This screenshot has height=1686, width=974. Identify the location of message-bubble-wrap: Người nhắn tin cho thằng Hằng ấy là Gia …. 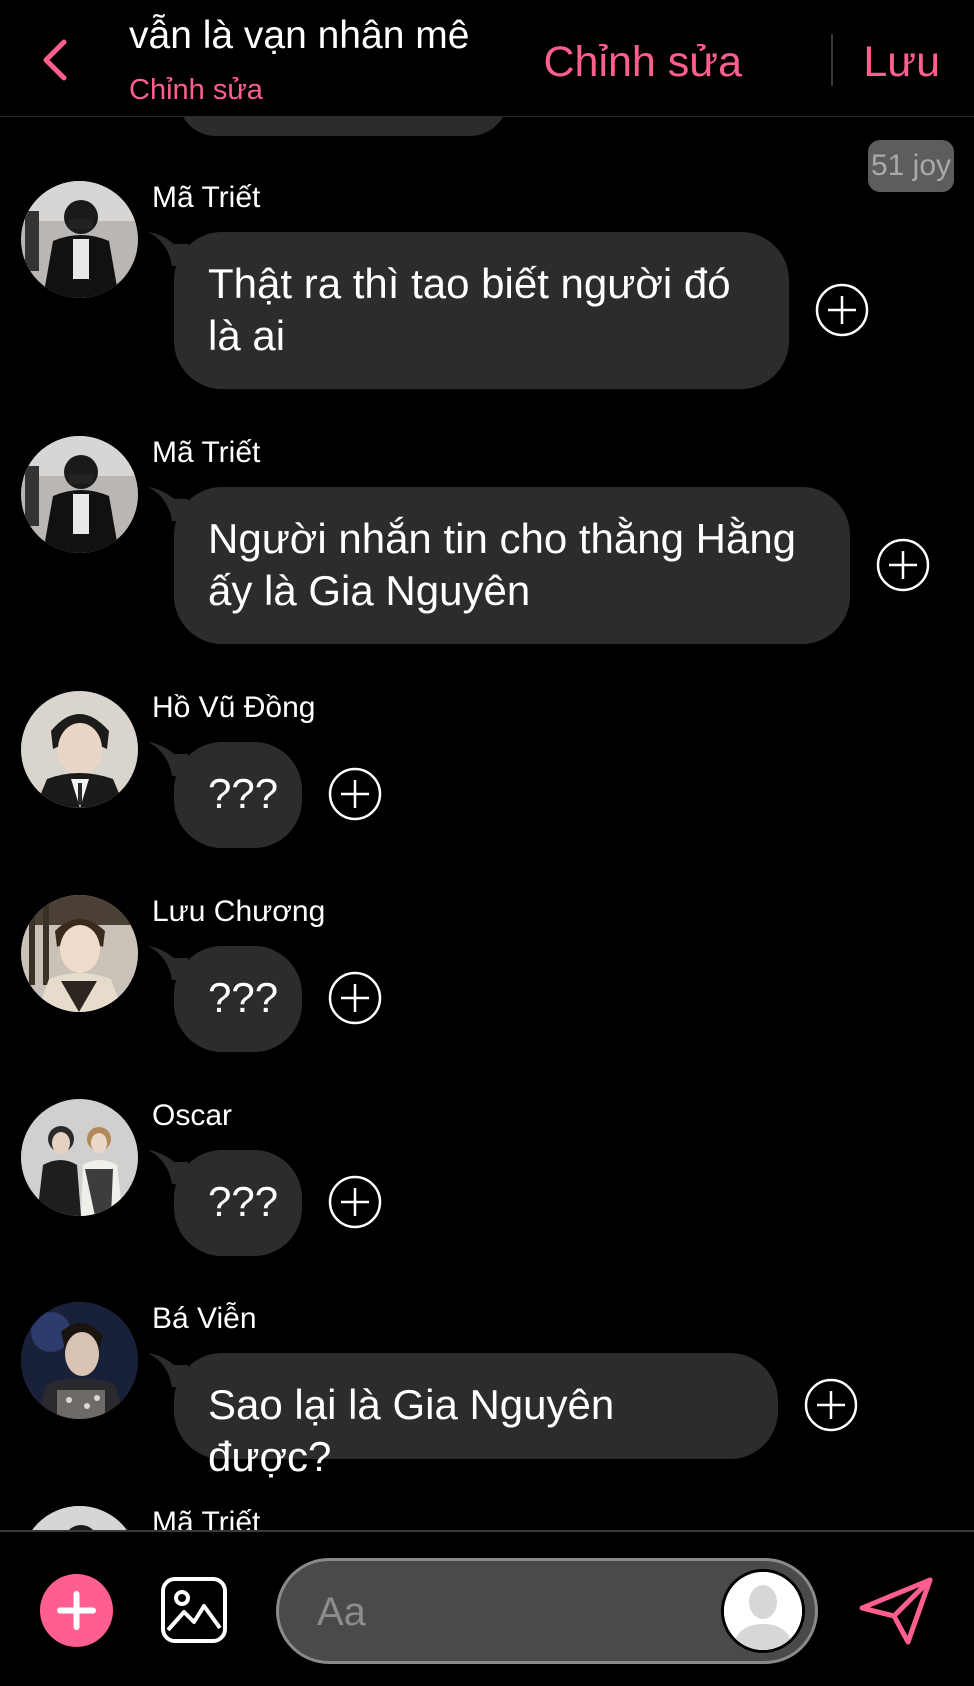
(499, 565).